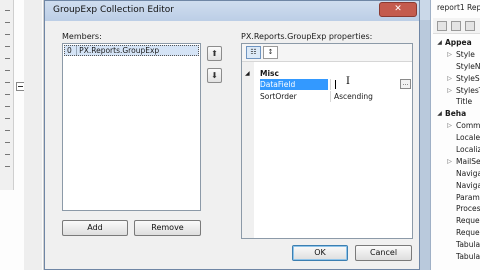 This screenshot has width=480, height=270. I want to click on properties-item: ▷Commo, so click(456, 126).